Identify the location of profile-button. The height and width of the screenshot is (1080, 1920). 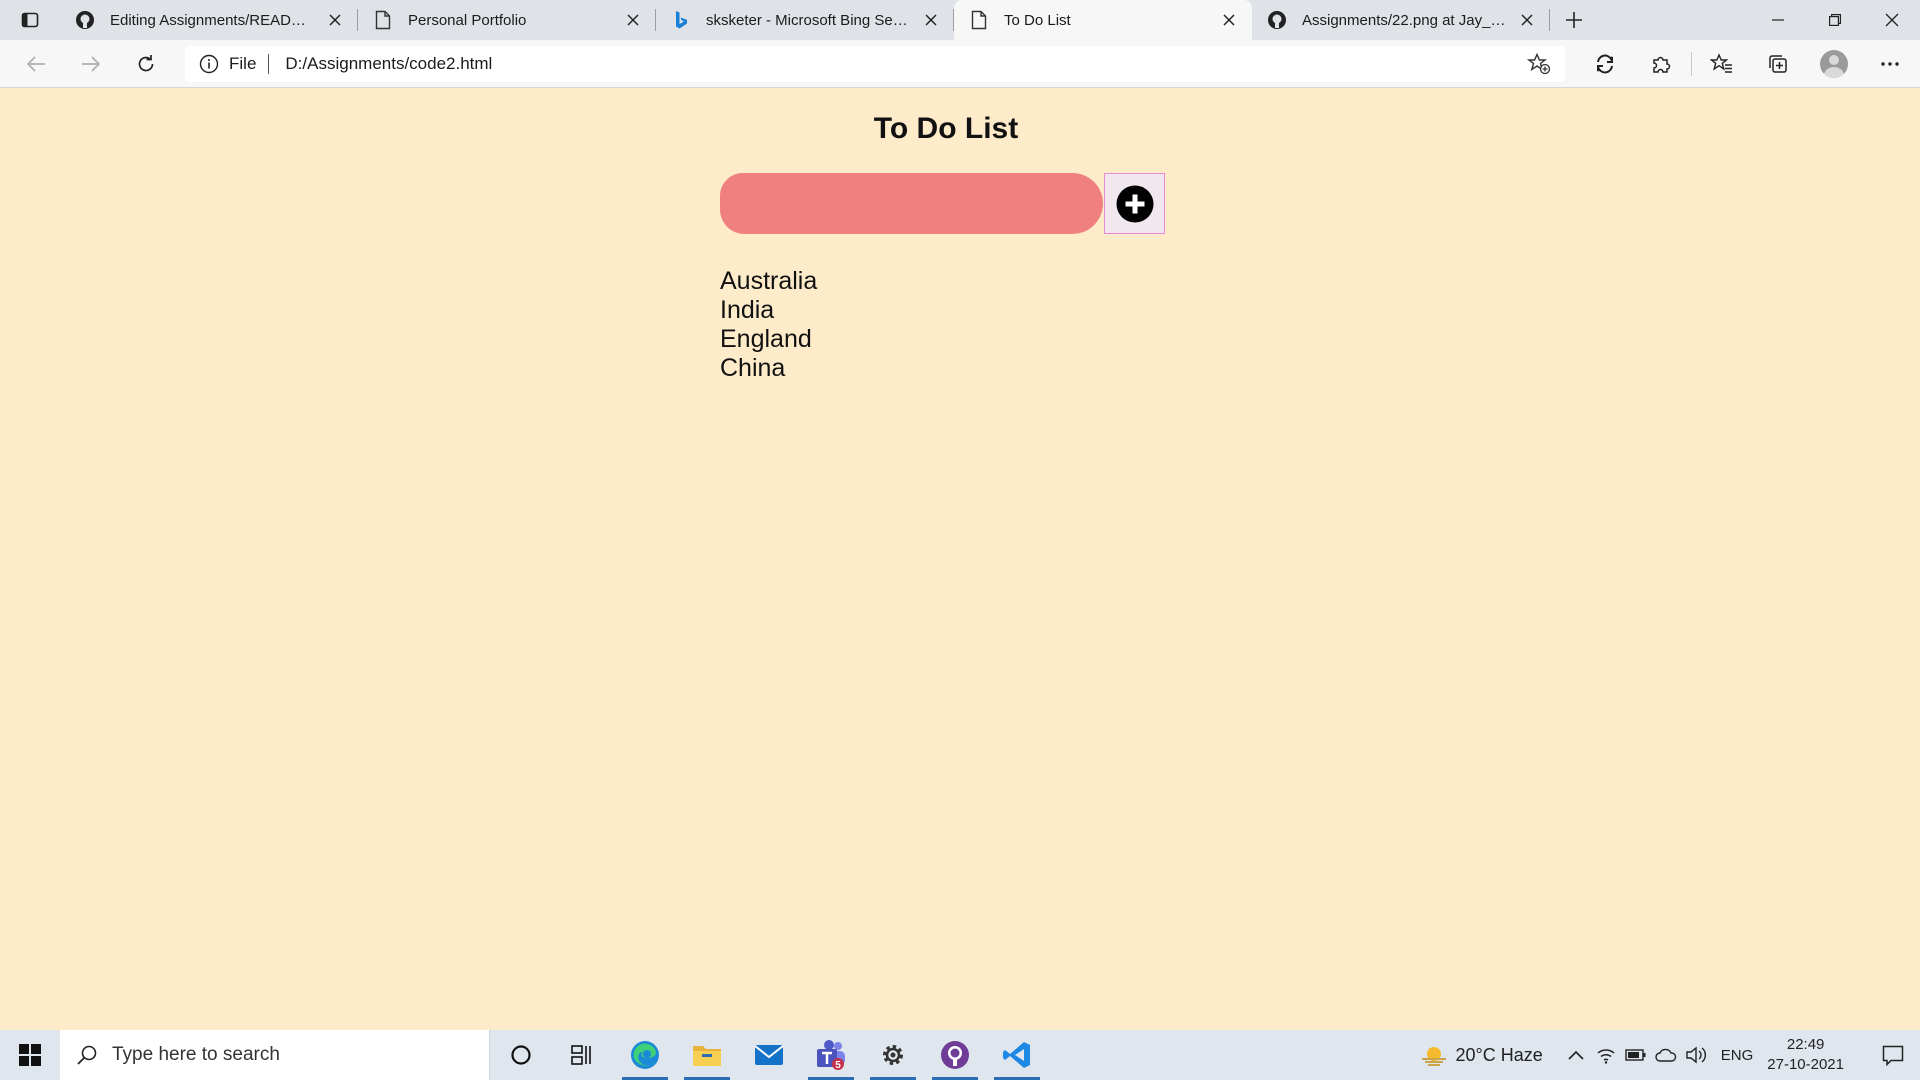
(1834, 64).